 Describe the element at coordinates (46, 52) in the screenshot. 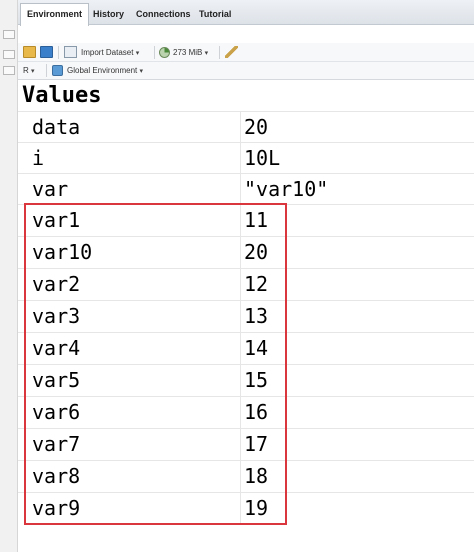

I see `save-icon` at that location.